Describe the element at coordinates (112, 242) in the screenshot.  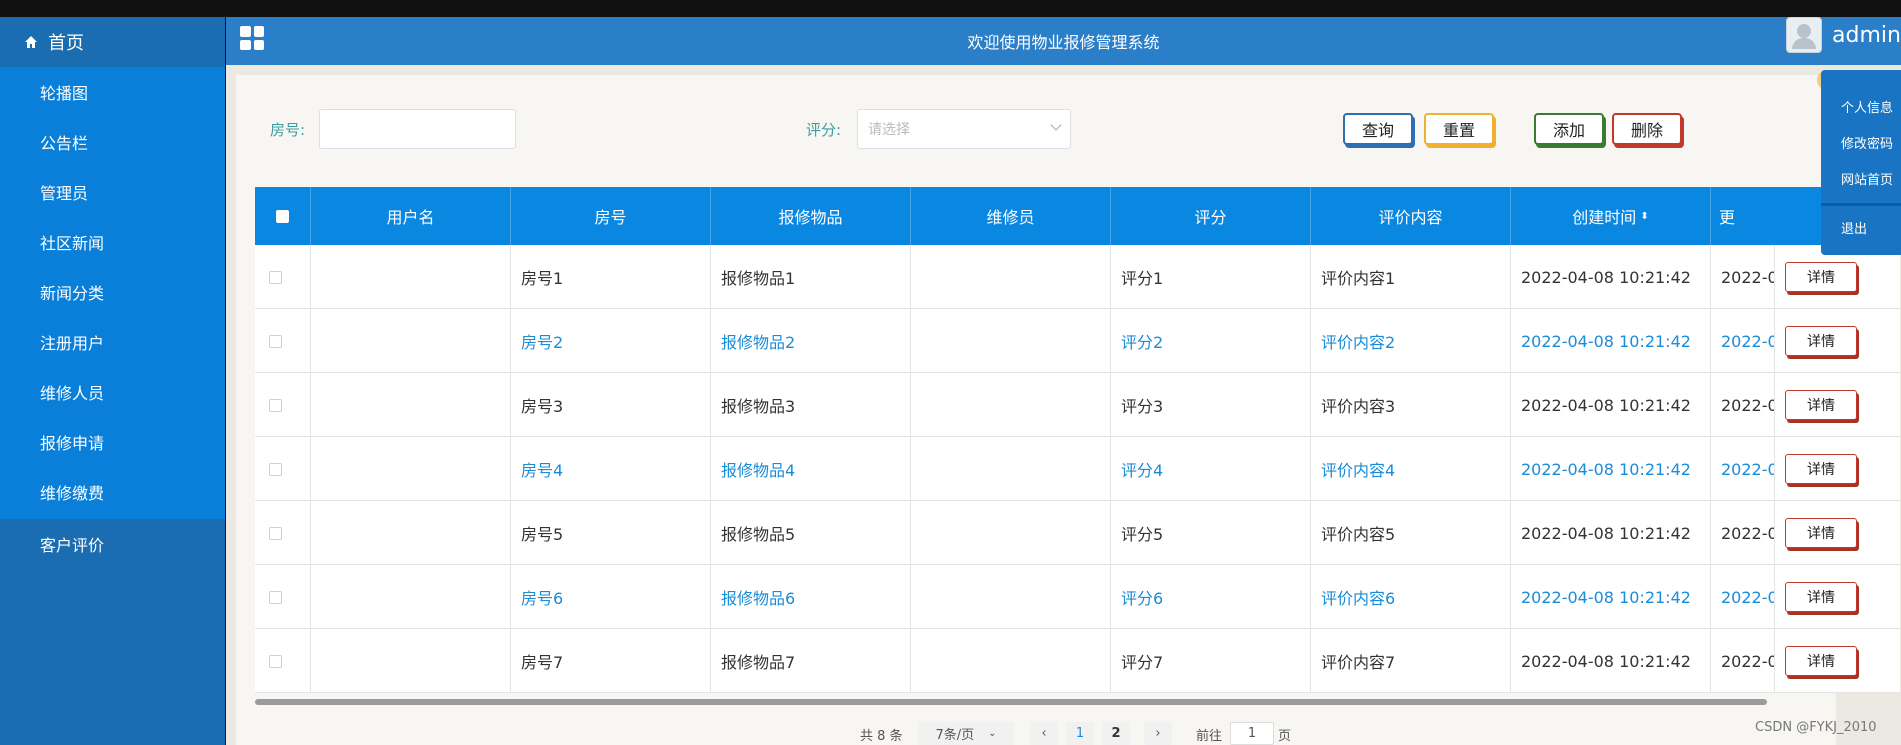
I see `sidebar-item-community-news: 社区新闻` at that location.